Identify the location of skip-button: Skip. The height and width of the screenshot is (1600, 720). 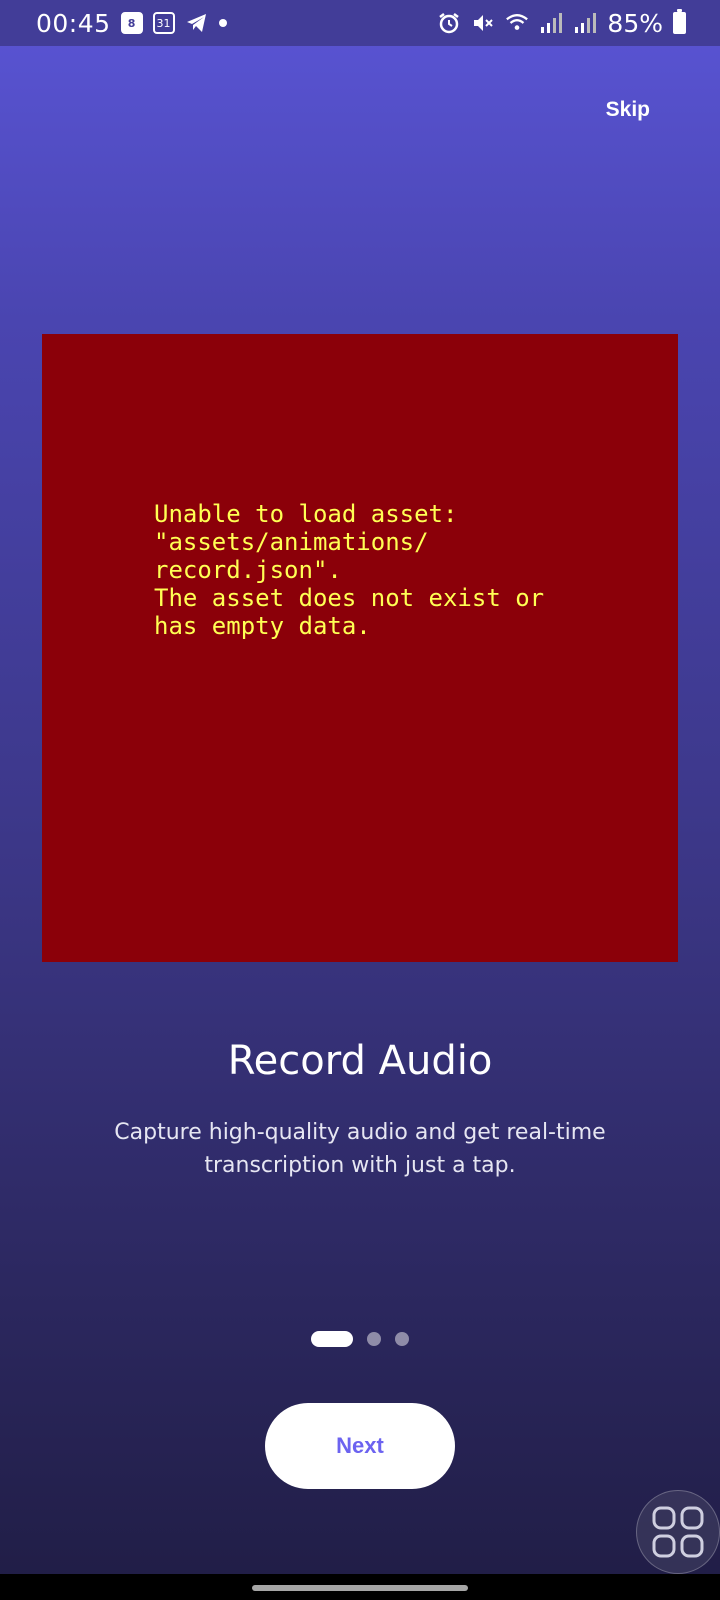
(628, 110).